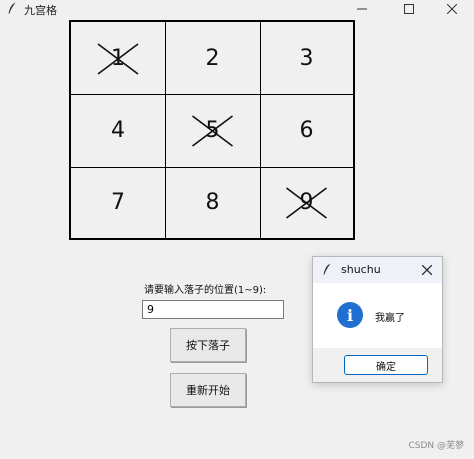 Image resolution: width=474 pixels, height=459 pixels. I want to click on board-cell: 8, so click(212, 202).